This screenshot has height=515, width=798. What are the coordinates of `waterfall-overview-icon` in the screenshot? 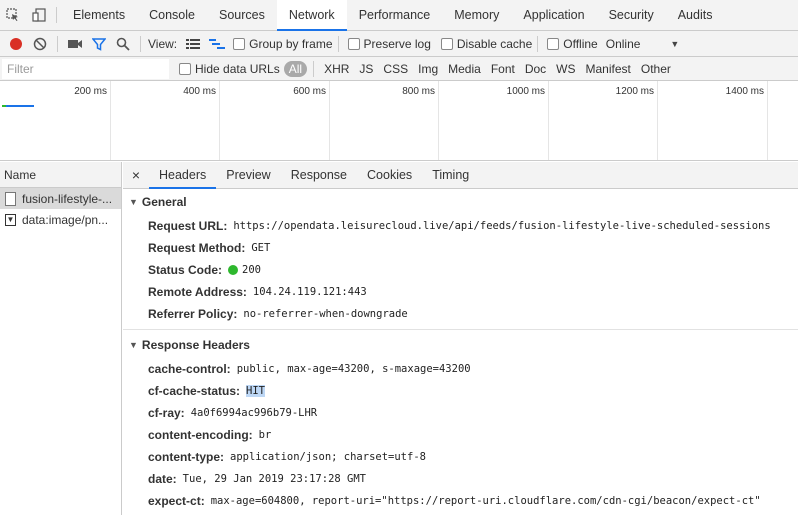 It's located at (217, 44).